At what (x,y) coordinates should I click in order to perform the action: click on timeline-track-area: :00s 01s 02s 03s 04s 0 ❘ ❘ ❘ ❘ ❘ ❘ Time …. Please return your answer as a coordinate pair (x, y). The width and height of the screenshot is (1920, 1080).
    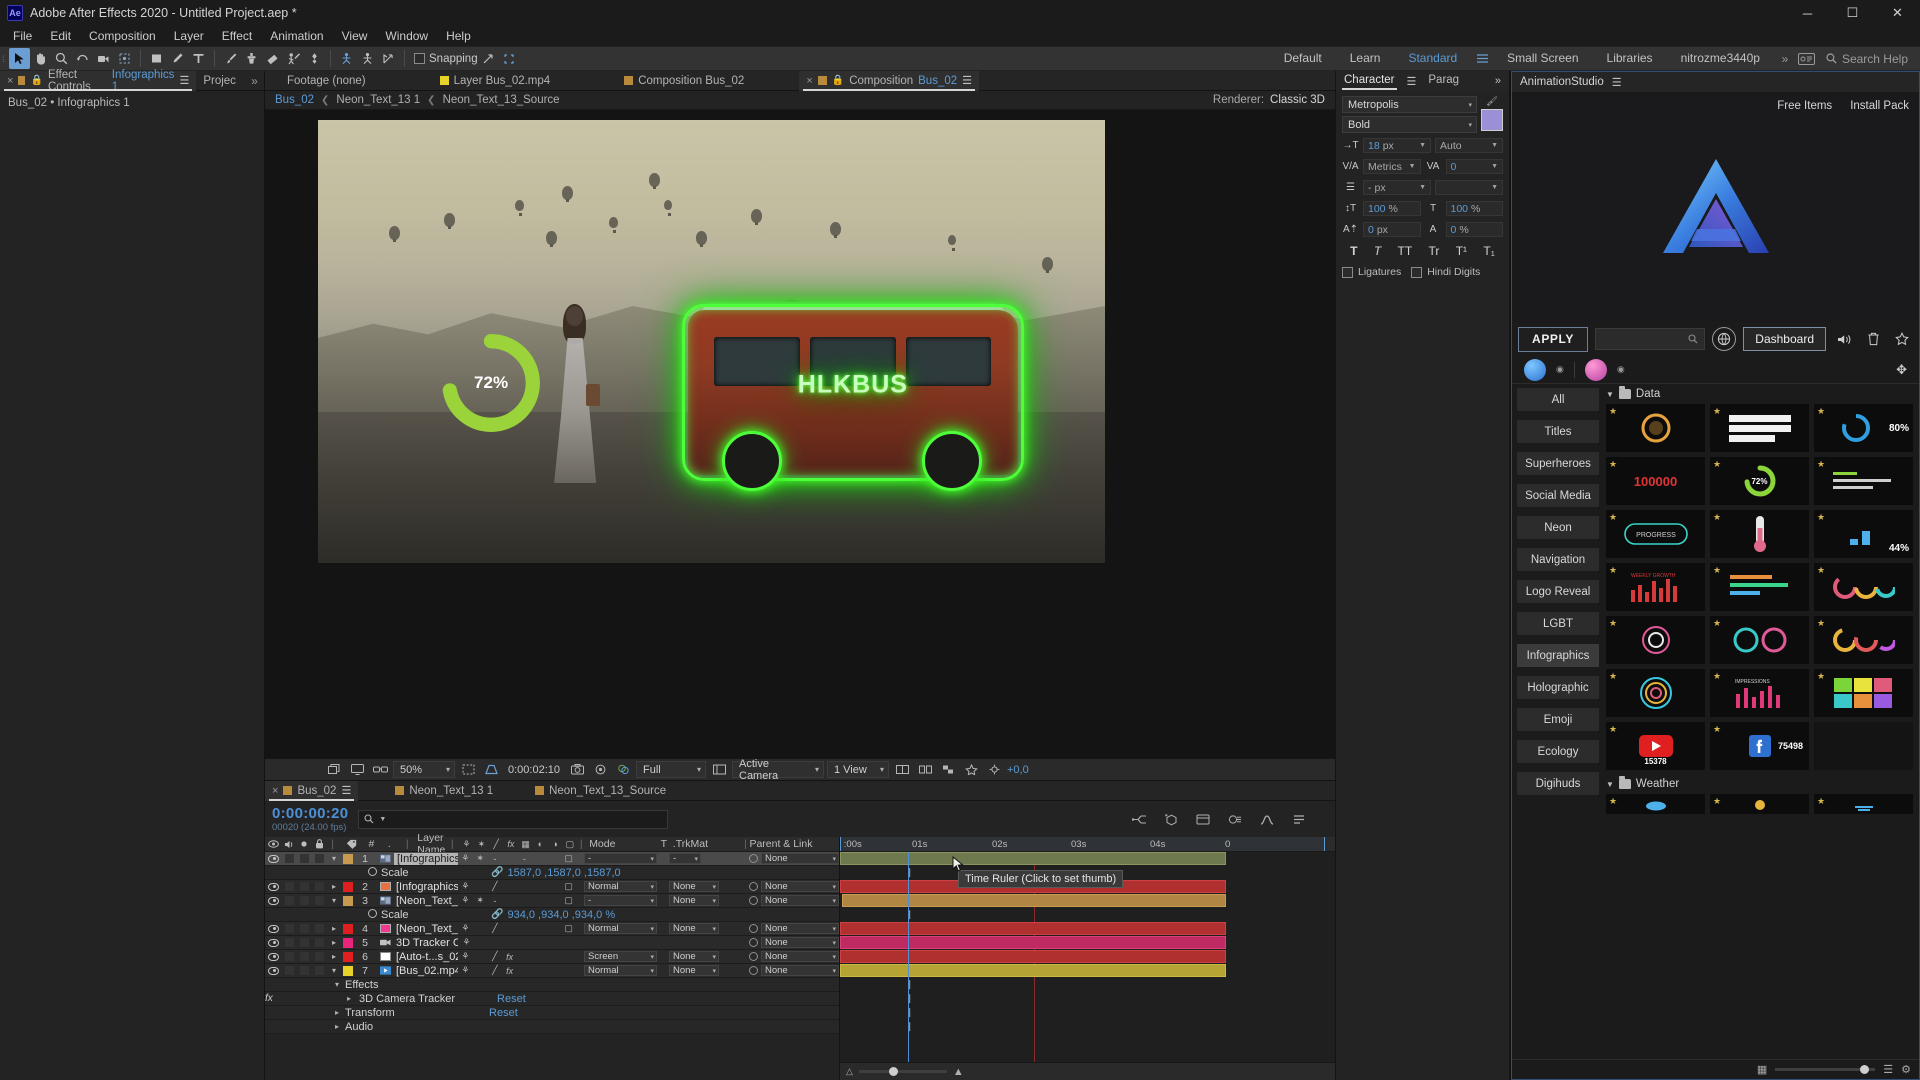
    Looking at the image, I should click on (1087, 958).